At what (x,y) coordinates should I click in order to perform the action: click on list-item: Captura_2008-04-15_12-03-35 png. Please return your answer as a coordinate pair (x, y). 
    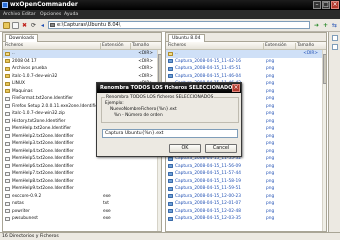
    Looking at the image, I should click on (246, 219).